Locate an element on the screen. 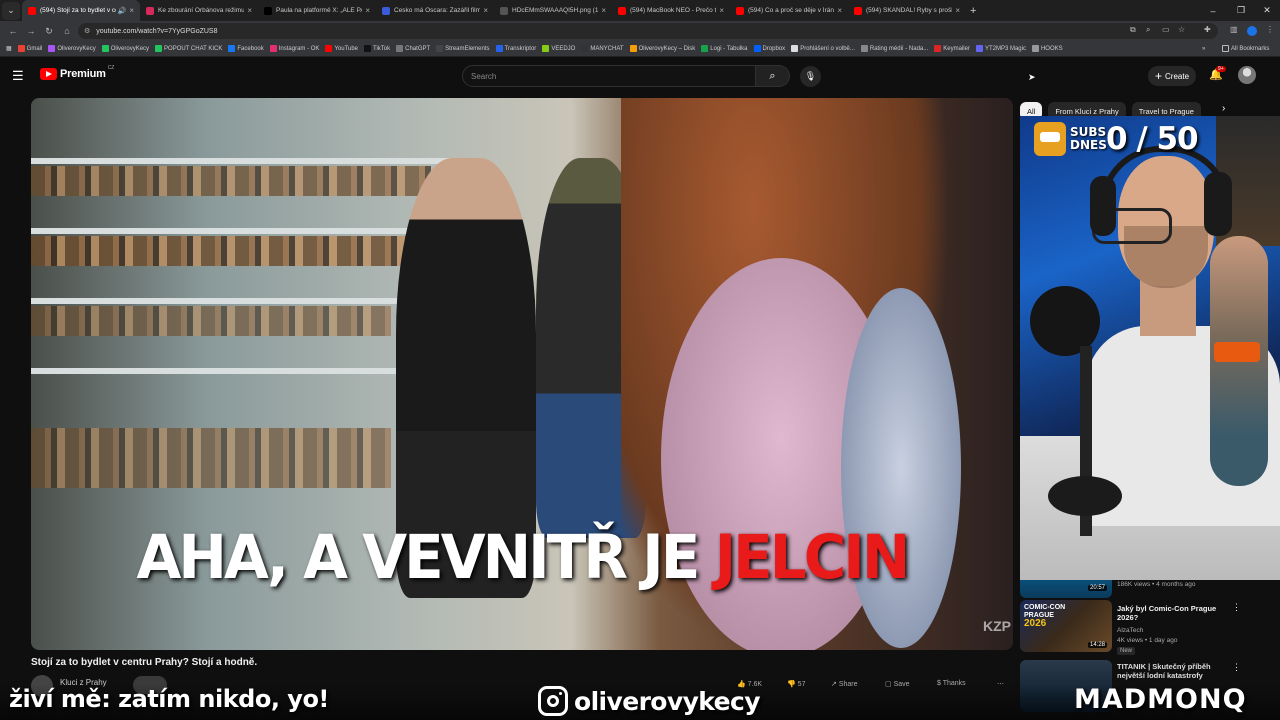 The image size is (1280, 720). bookmark-item: Facebook is located at coordinates (246, 48).